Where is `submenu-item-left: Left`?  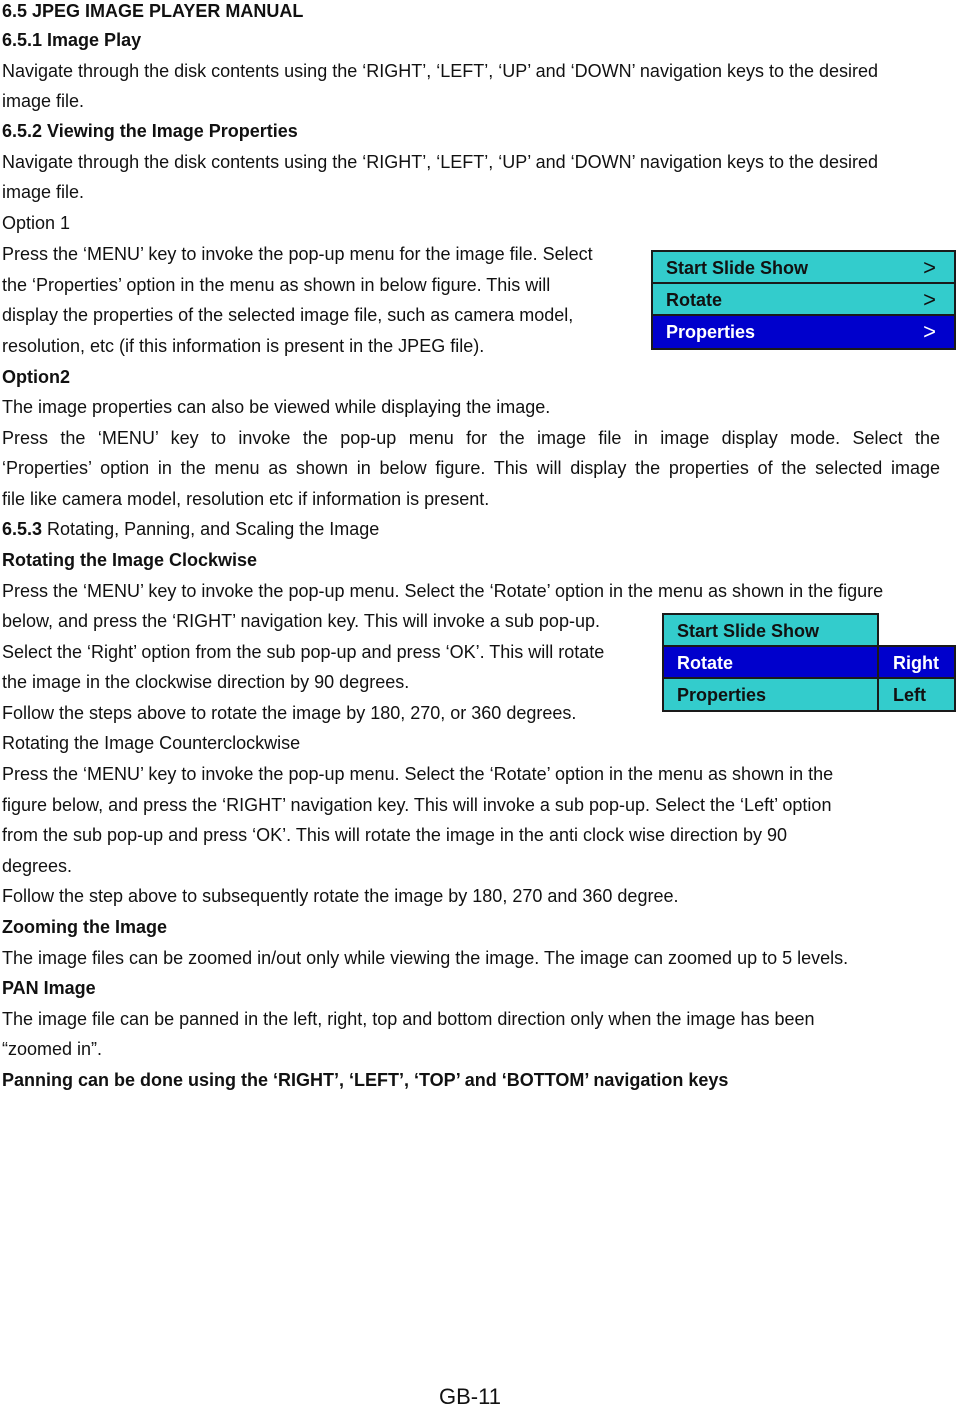
submenu-item-left: Left is located at coordinates (916, 694).